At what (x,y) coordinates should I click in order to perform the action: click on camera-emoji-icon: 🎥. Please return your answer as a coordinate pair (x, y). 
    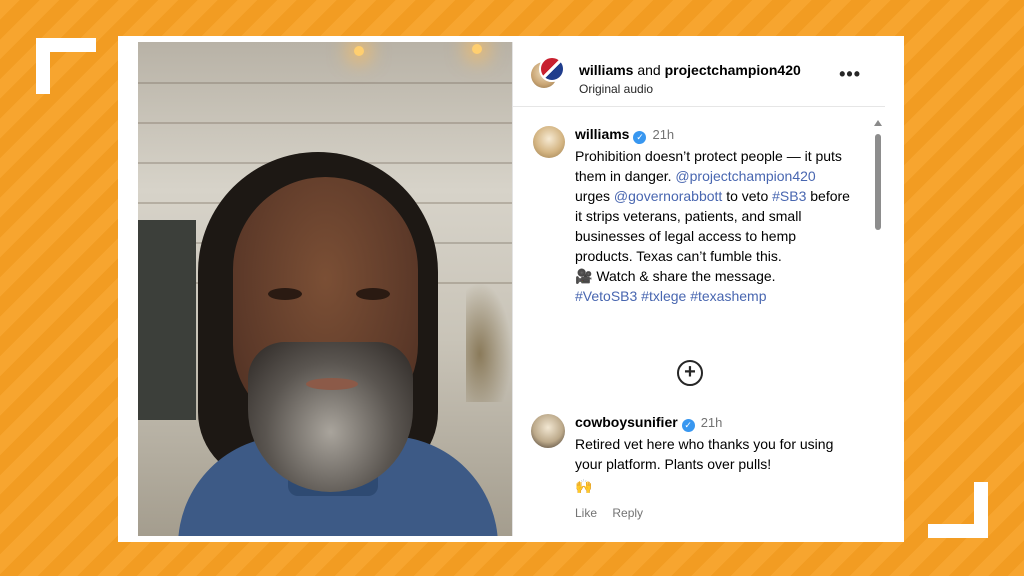
    Looking at the image, I should click on (584, 276).